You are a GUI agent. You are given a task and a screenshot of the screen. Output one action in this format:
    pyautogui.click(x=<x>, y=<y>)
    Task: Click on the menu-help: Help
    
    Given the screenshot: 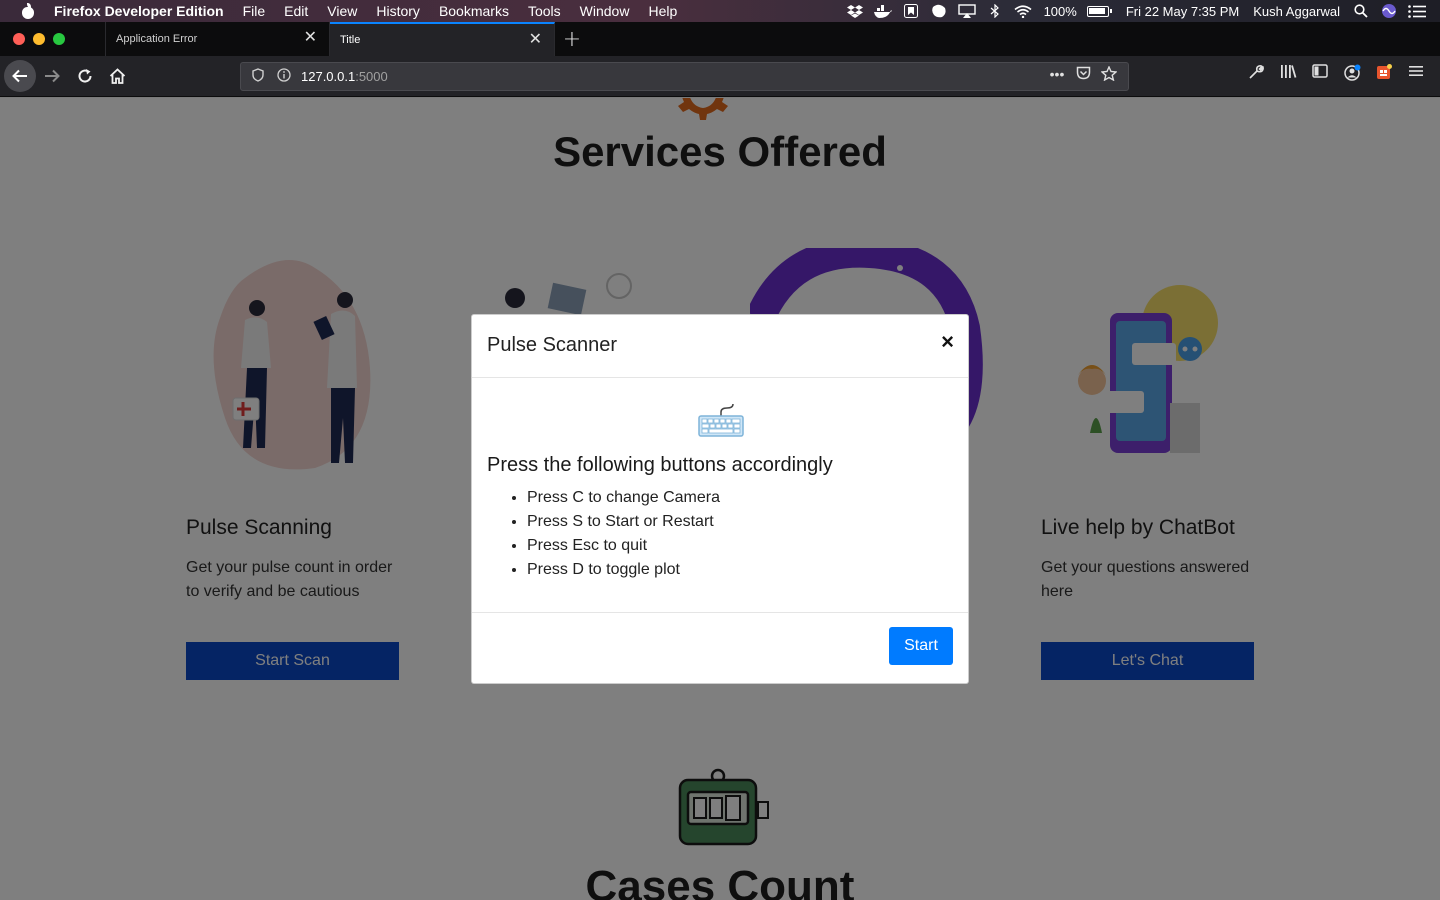 What is the action you would take?
    pyautogui.click(x=662, y=11)
    